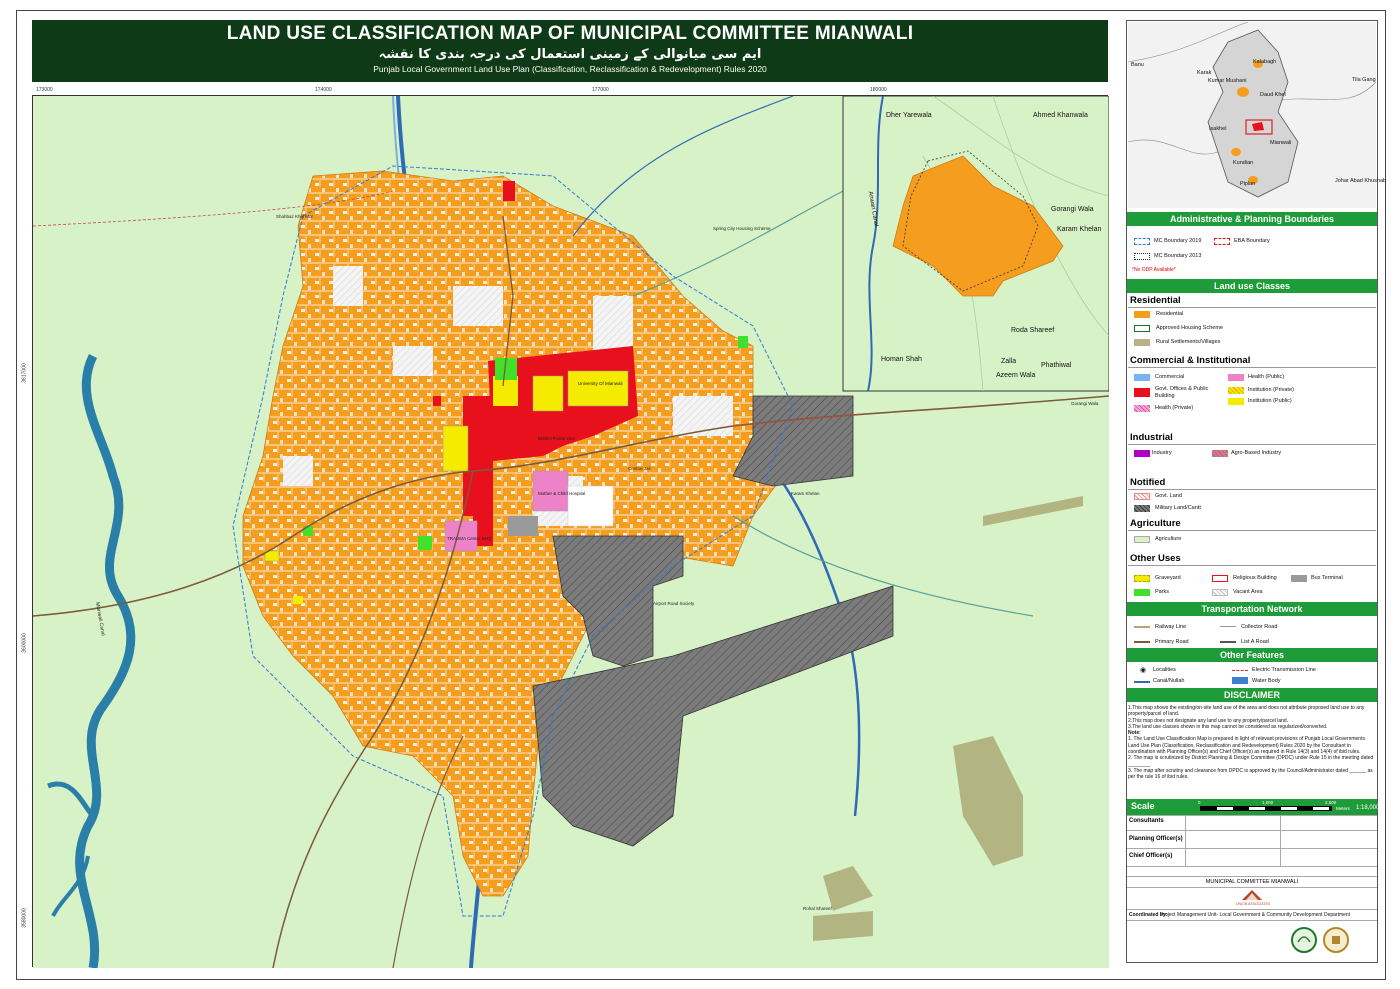 The image size is (1400, 989). I want to click on chief-officer-label: Chief Officer(s), so click(1151, 856).